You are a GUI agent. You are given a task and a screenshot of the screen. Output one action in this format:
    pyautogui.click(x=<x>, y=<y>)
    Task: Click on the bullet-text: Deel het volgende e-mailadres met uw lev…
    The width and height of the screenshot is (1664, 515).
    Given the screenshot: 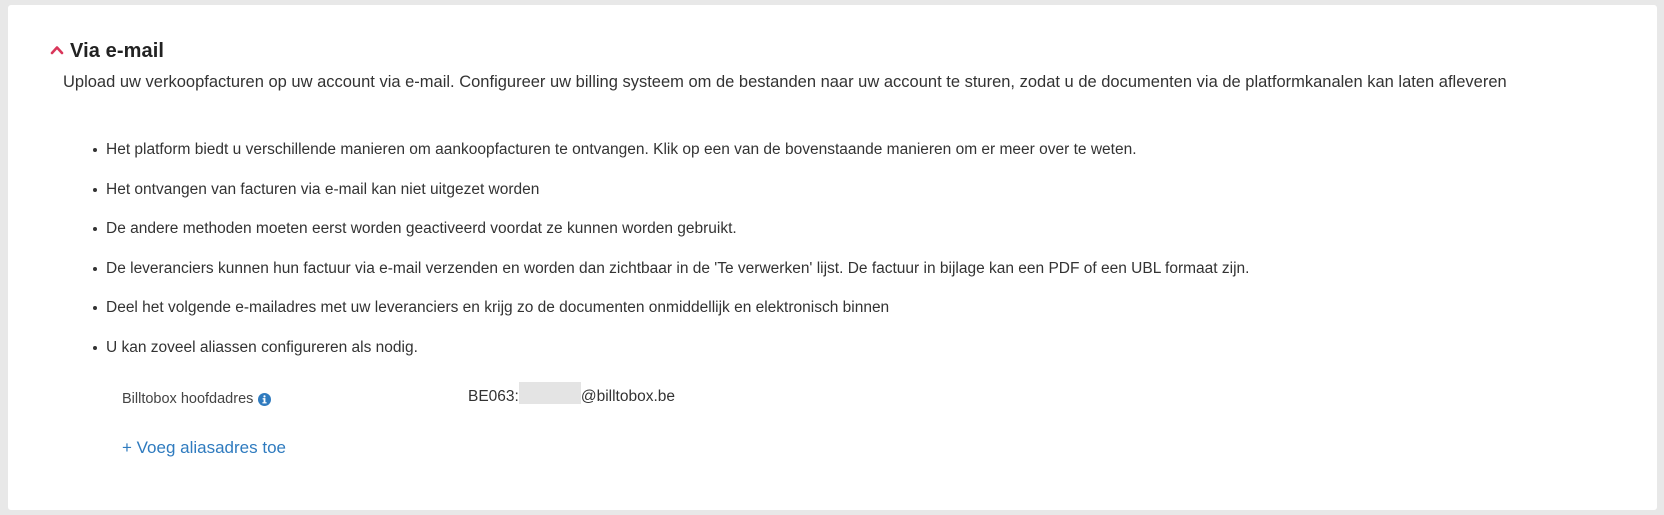 What is the action you would take?
    pyautogui.click(x=498, y=307)
    